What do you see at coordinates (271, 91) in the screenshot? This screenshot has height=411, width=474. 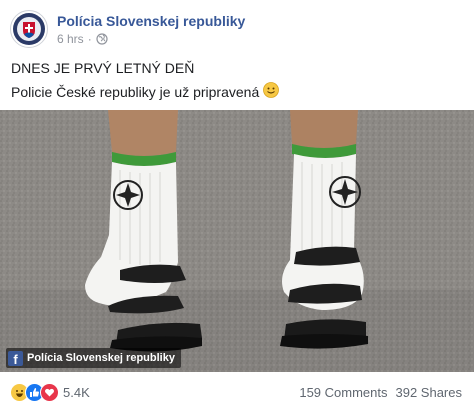 I see `smiley-emoji-icon` at bounding box center [271, 91].